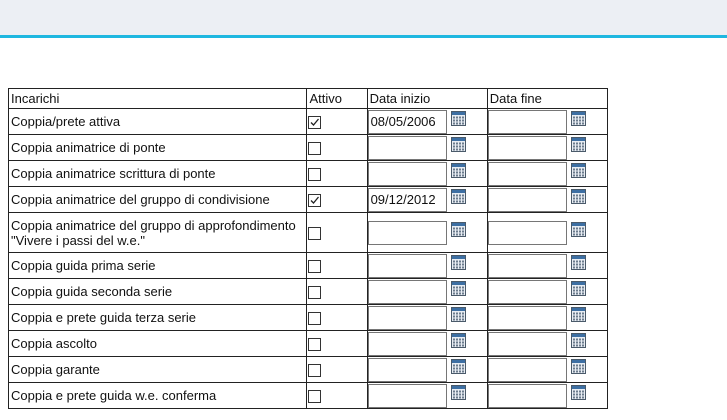 The width and height of the screenshot is (727, 420). Describe the element at coordinates (157, 121) in the screenshot. I see `incarico-label: Coppia/prete attiva` at that location.